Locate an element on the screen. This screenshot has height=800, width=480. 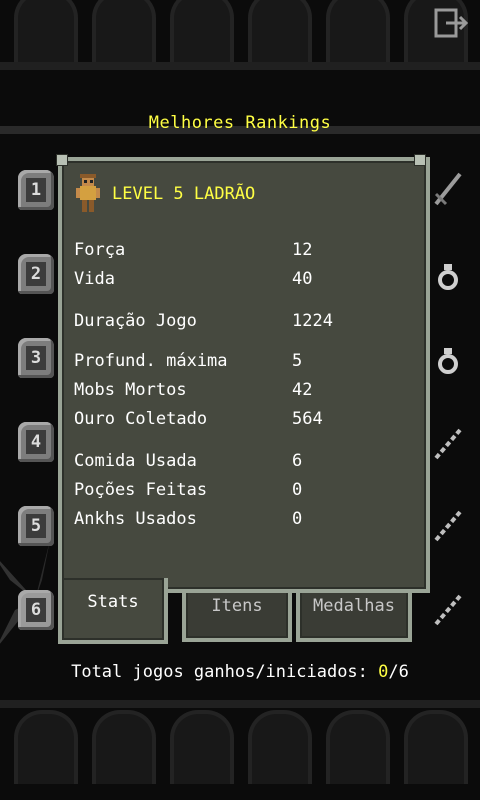
page-title: Melhores Rankings is located at coordinates (240, 123).